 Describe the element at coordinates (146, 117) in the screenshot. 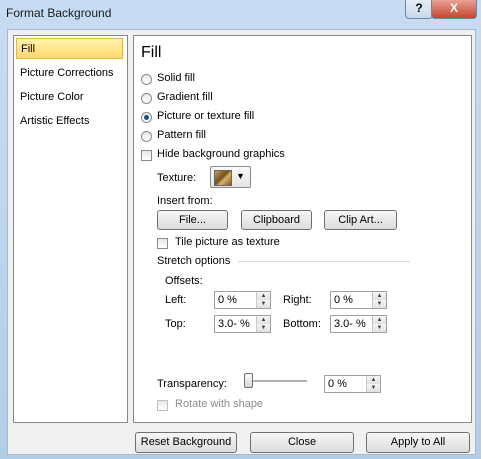

I see `picture-texture-fill-radio` at that location.